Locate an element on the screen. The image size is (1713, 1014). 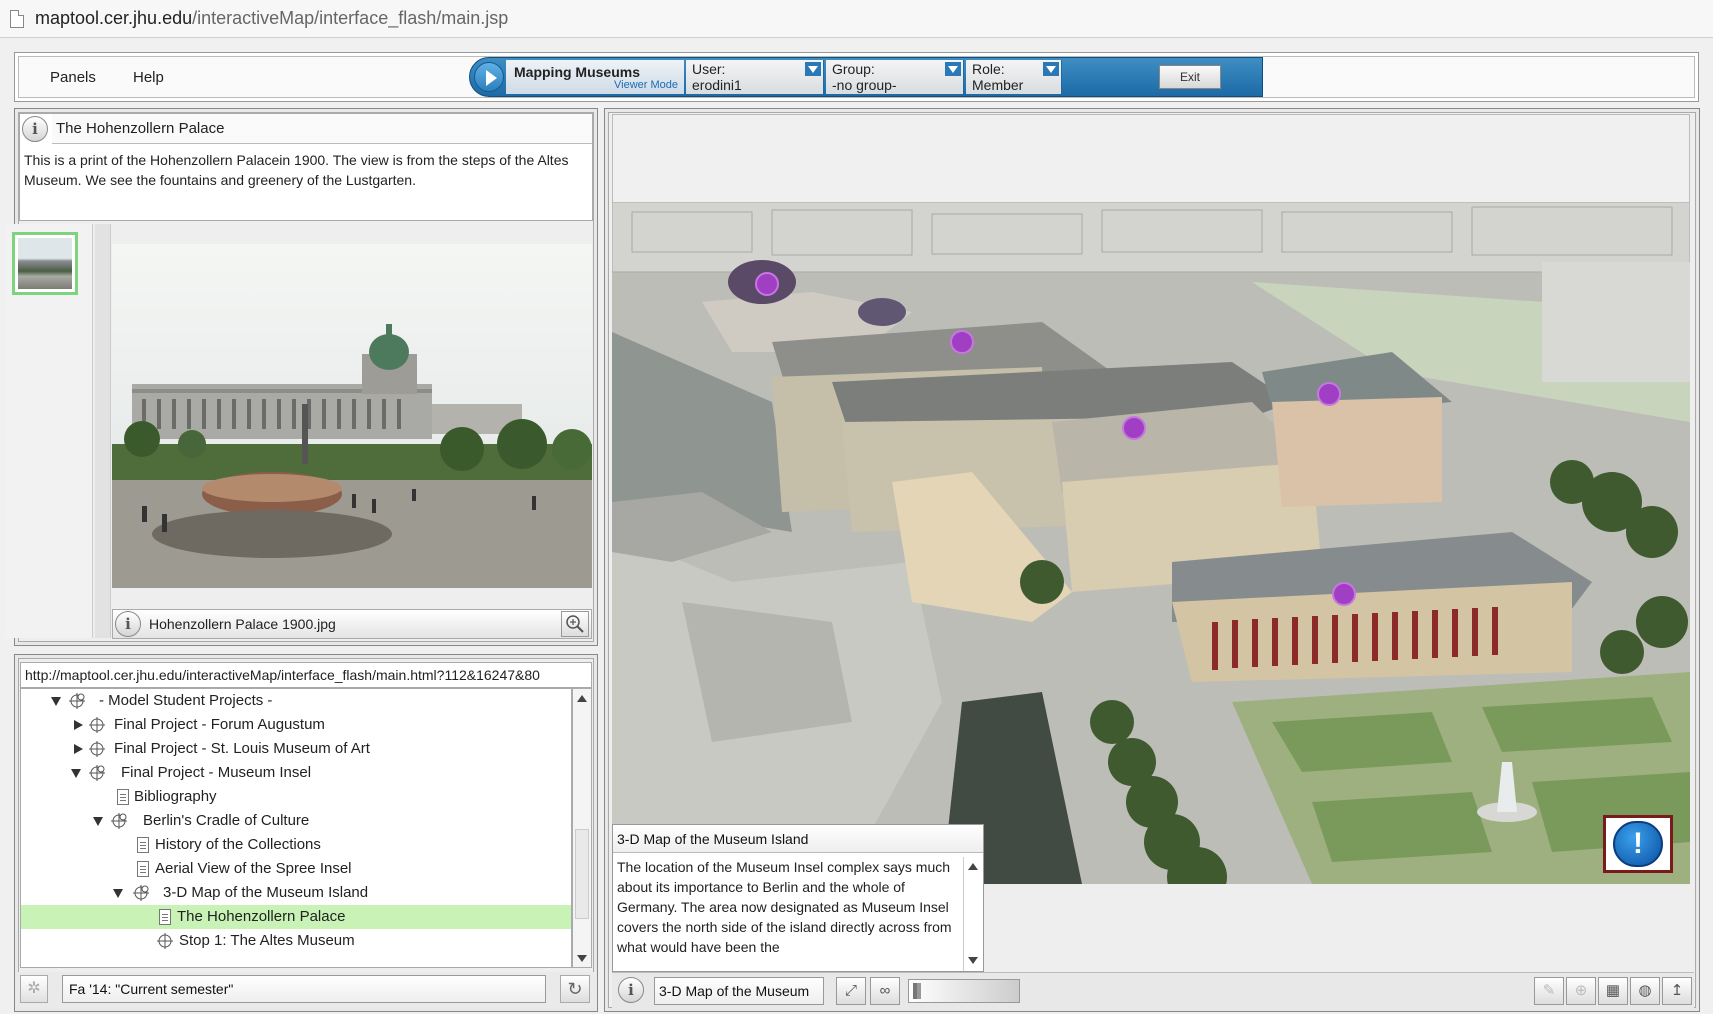
map-header-area is located at coordinates (1151, 158).